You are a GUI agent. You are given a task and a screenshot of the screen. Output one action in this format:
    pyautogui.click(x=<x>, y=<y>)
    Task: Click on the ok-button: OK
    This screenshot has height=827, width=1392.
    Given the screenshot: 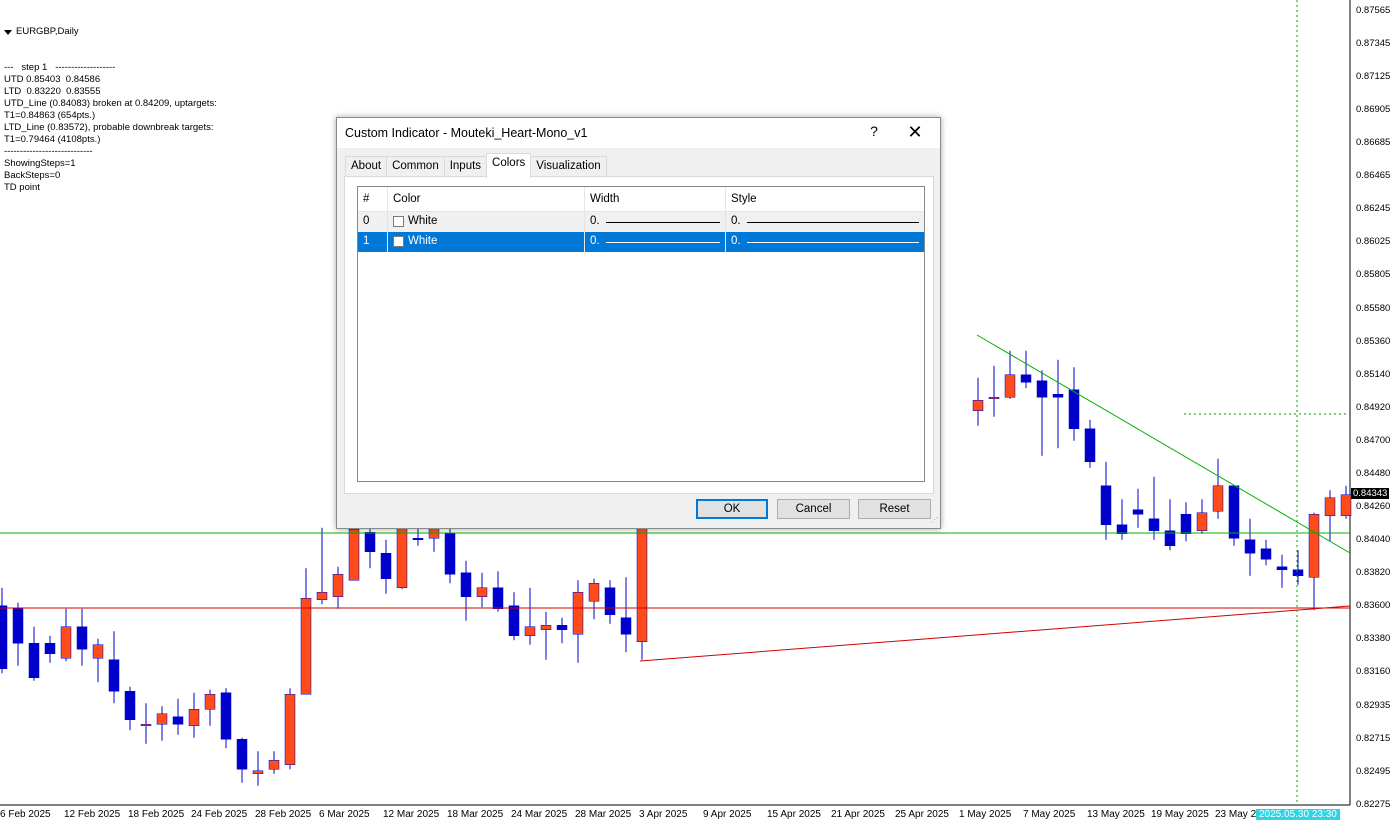 What is the action you would take?
    pyautogui.click(x=732, y=509)
    